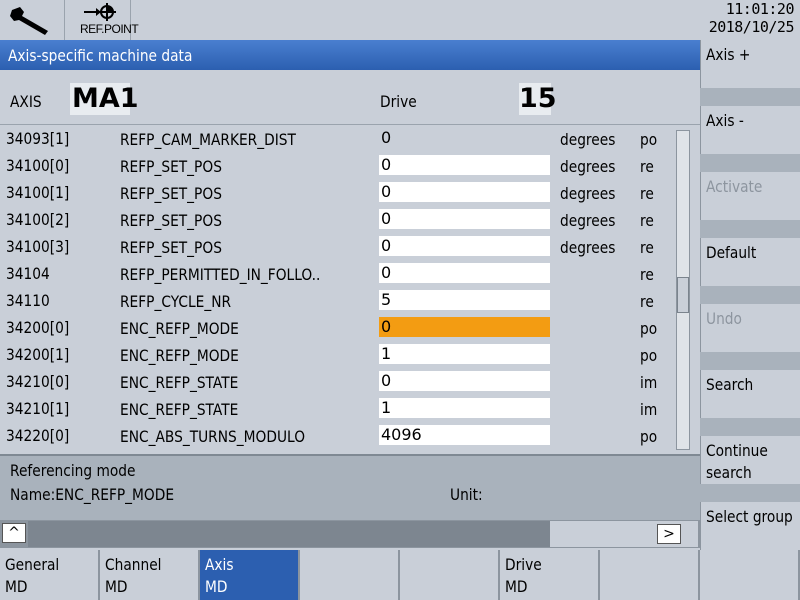 The width and height of the screenshot is (800, 600). Describe the element at coordinates (100, 55) in the screenshot. I see `page-title: Axis-specific machine data` at that location.